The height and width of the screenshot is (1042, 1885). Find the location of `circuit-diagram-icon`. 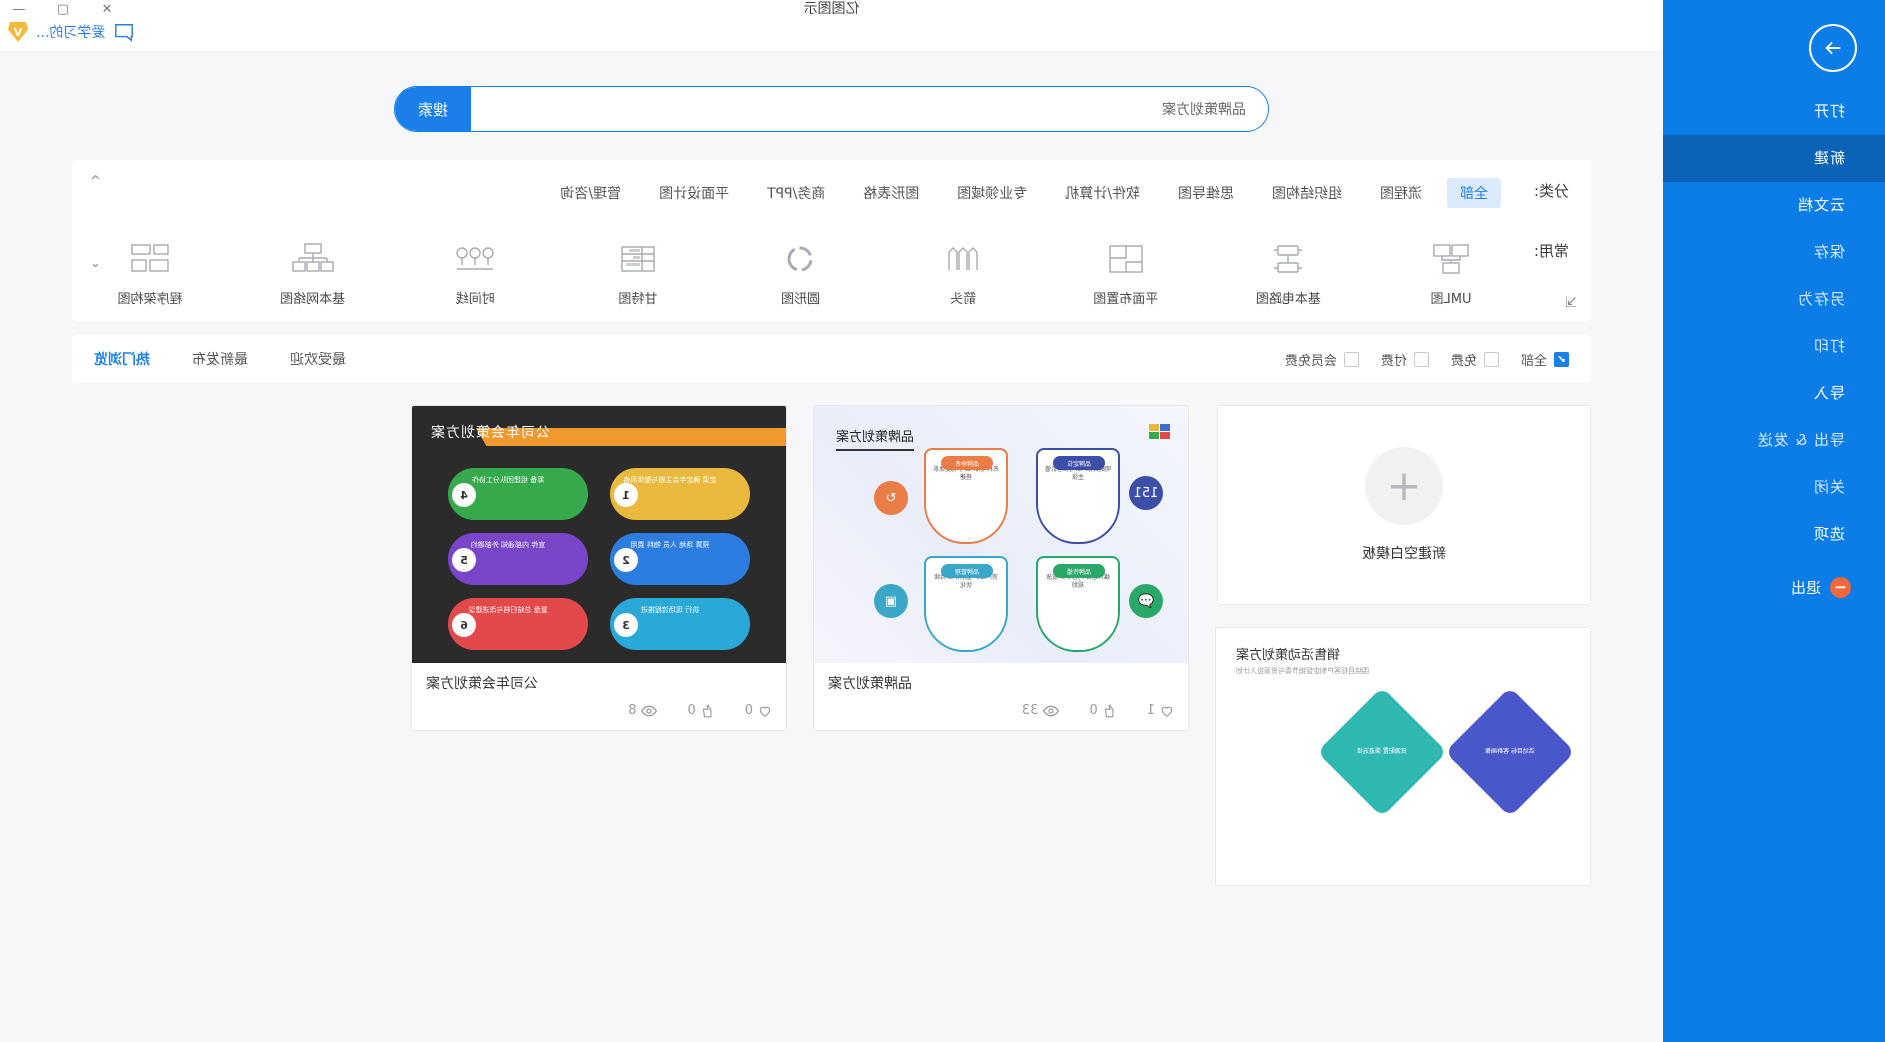

circuit-diagram-icon is located at coordinates (1288, 259).